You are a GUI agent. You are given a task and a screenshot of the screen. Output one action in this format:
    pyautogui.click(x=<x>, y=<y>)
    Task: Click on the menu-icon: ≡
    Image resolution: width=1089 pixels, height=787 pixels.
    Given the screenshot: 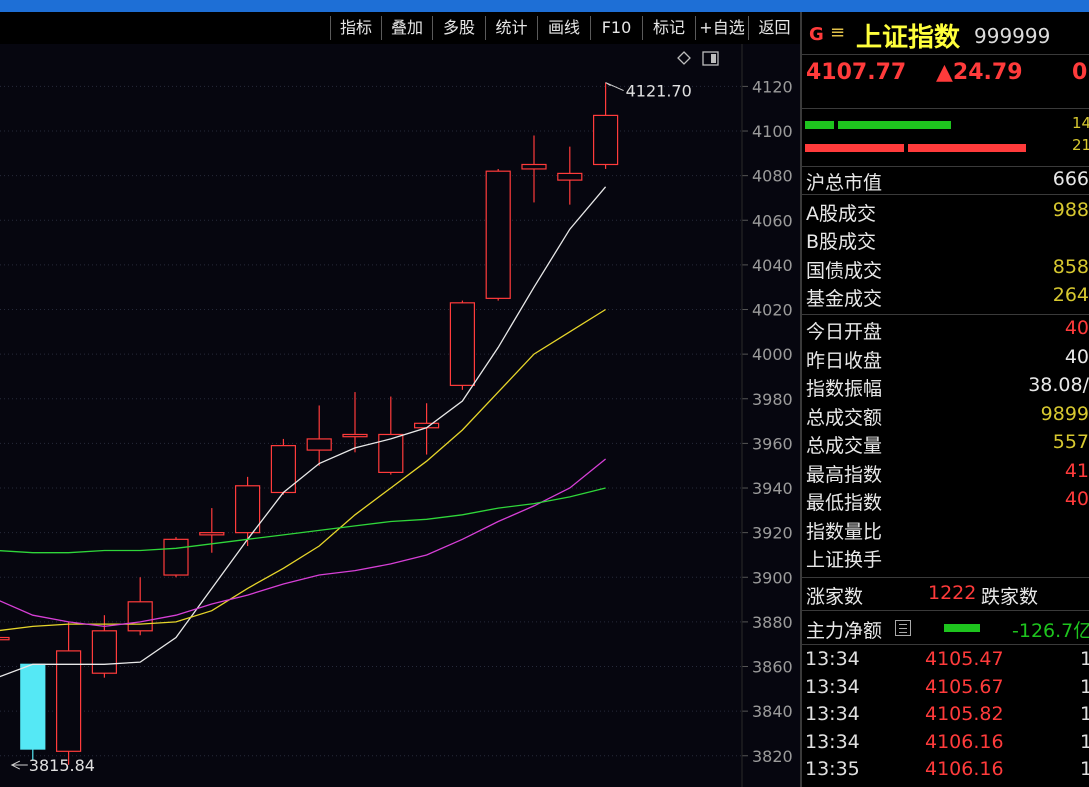 What is the action you would take?
    pyautogui.click(x=837, y=32)
    